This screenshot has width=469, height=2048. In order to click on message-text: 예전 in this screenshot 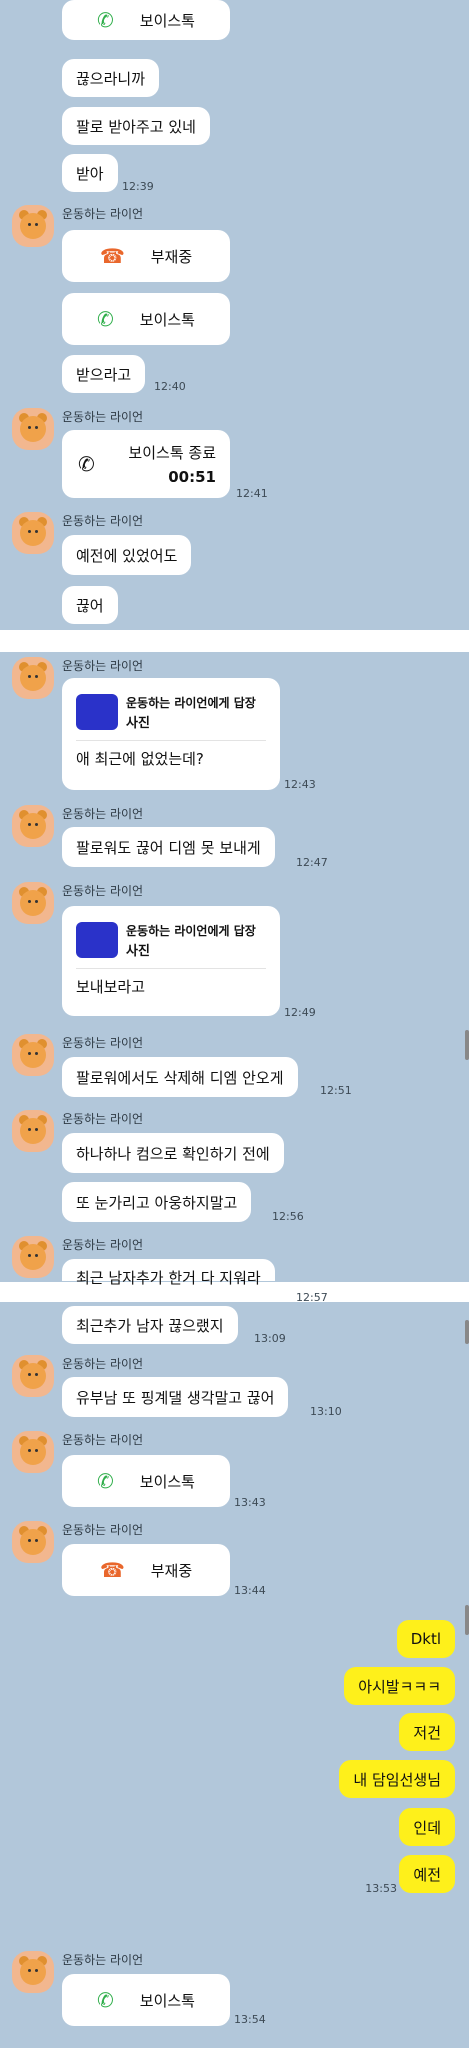, I will do `click(427, 1874)`.